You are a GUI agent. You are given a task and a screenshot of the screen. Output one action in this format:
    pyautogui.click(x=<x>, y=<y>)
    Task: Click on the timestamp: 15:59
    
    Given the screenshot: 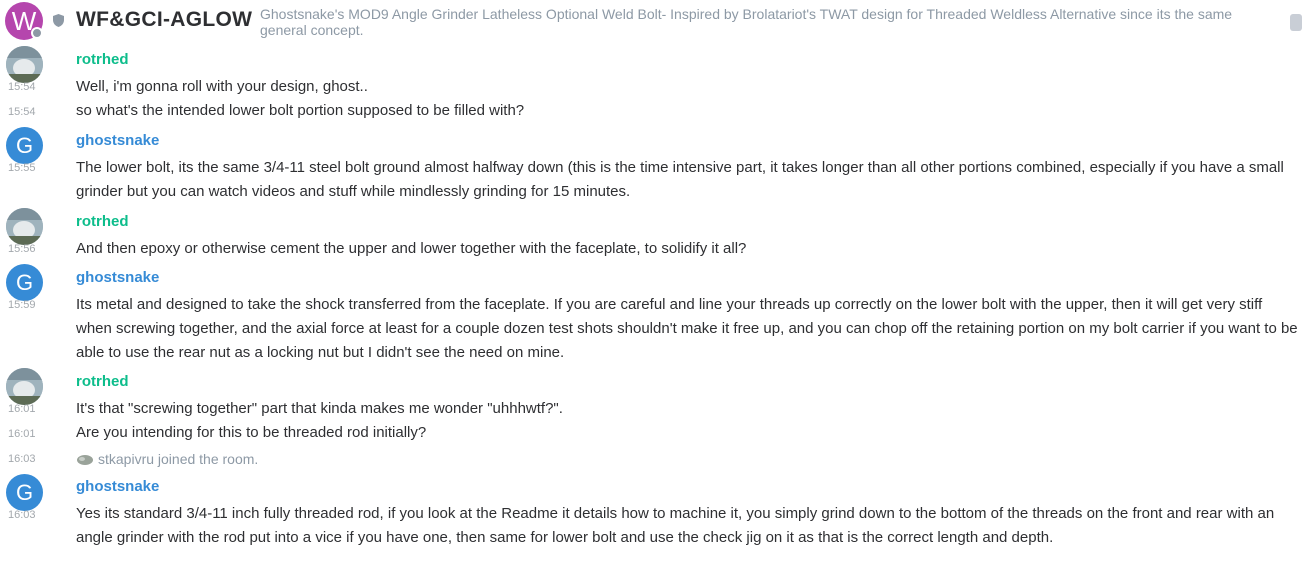 What is the action you would take?
    pyautogui.click(x=24, y=305)
    